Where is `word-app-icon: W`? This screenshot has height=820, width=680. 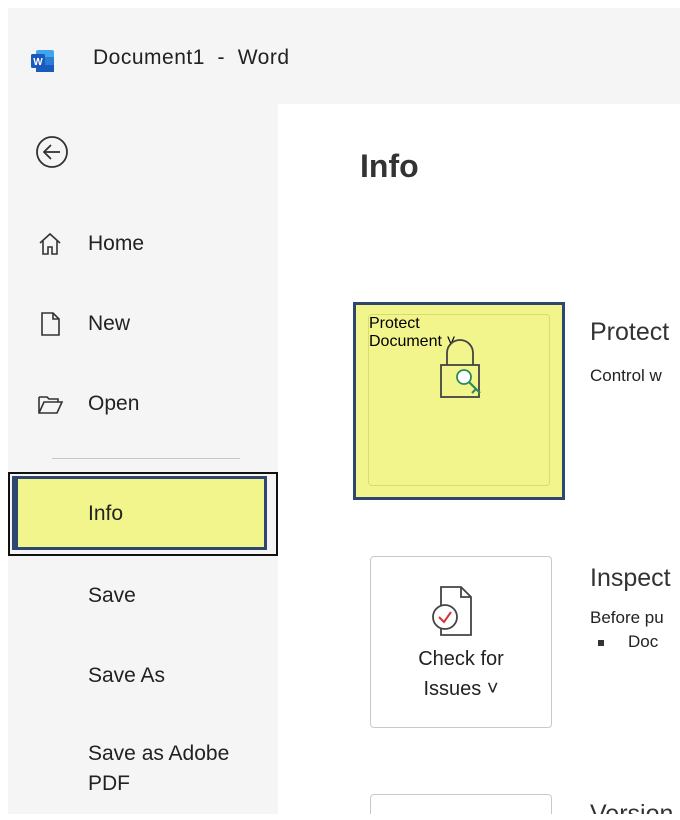 word-app-icon: W is located at coordinates (42, 61).